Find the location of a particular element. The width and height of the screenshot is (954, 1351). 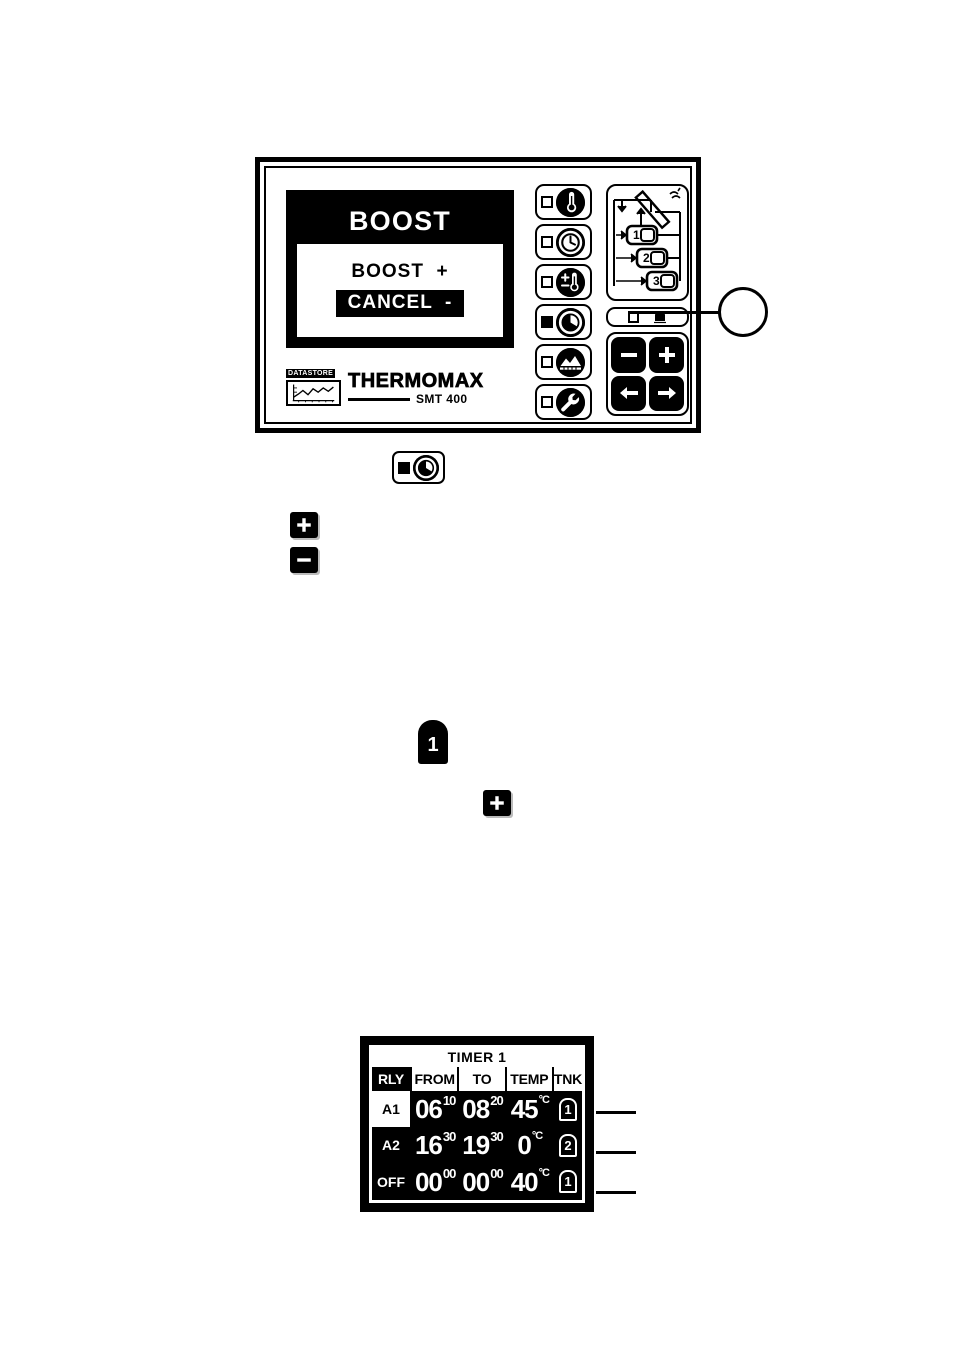

cell-temp: 45 °C is located at coordinates (529, 1109).